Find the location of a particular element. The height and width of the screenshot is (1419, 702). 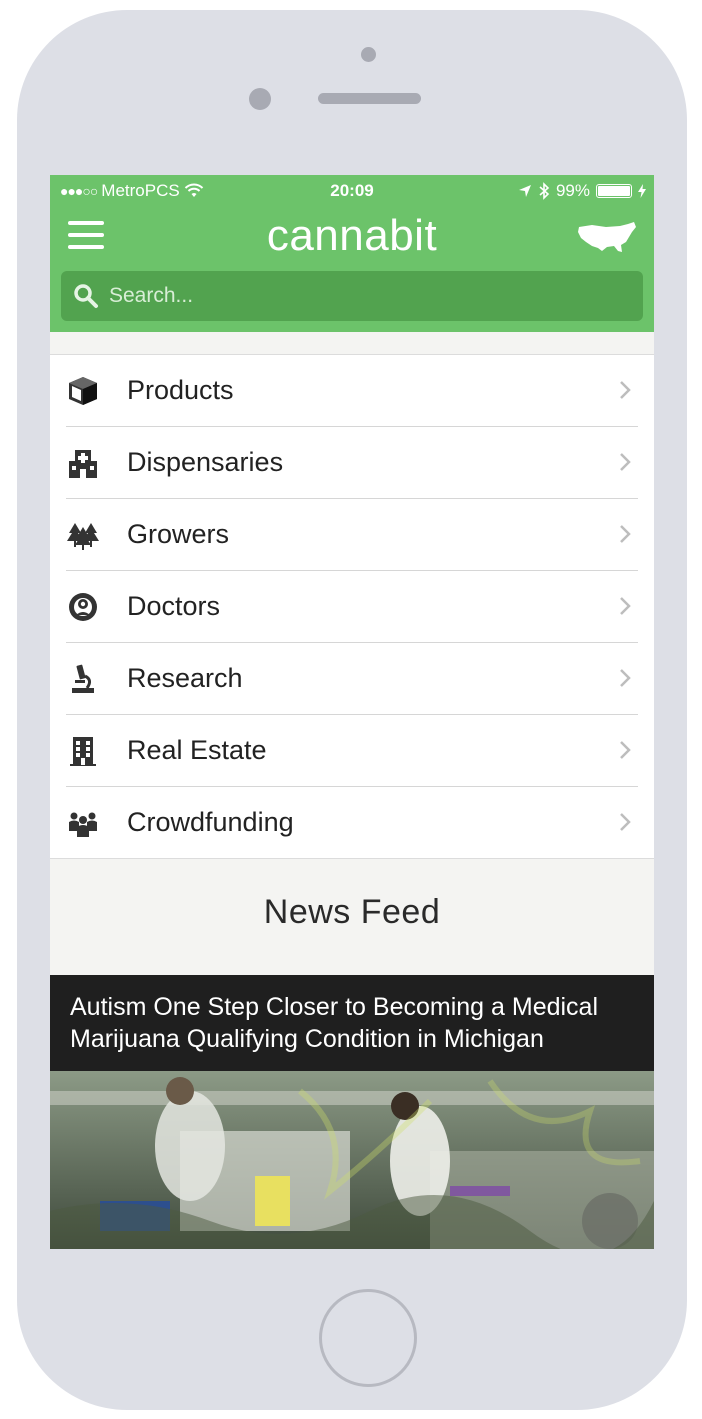

proximity-sensor is located at coordinates (260, 99).